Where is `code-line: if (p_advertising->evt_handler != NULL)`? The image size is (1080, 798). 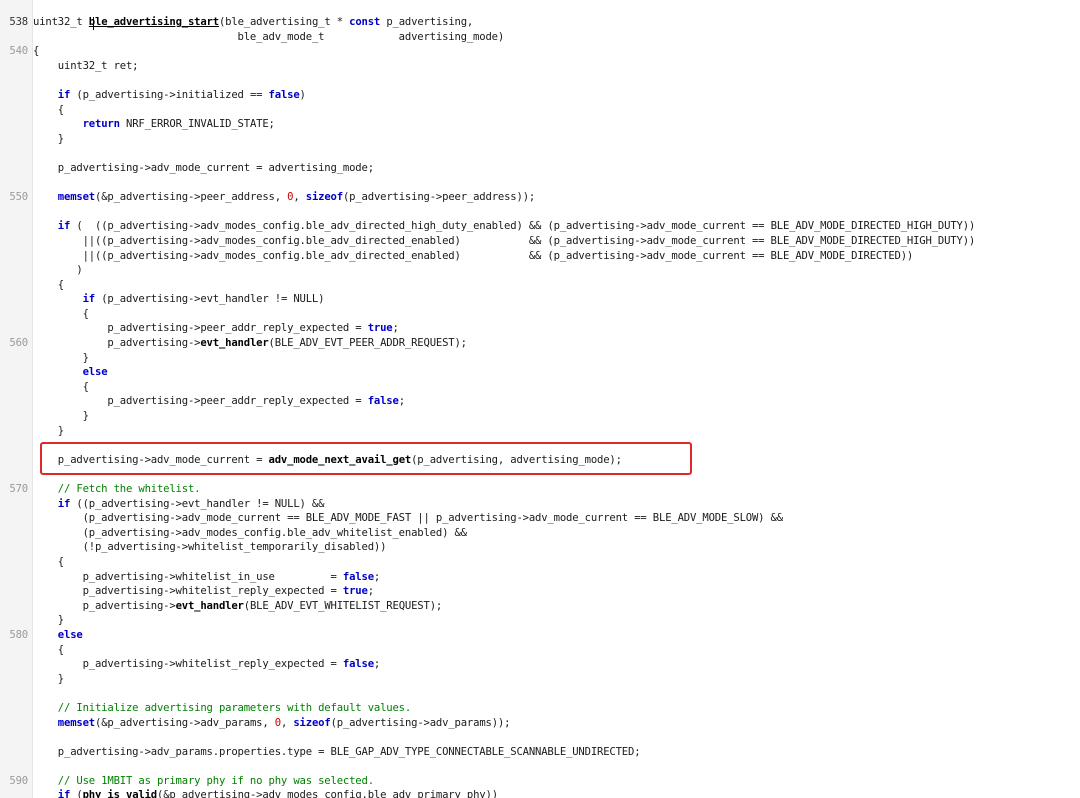 code-line: if (p_advertising->evt_handler != NULL) is located at coordinates (540, 299).